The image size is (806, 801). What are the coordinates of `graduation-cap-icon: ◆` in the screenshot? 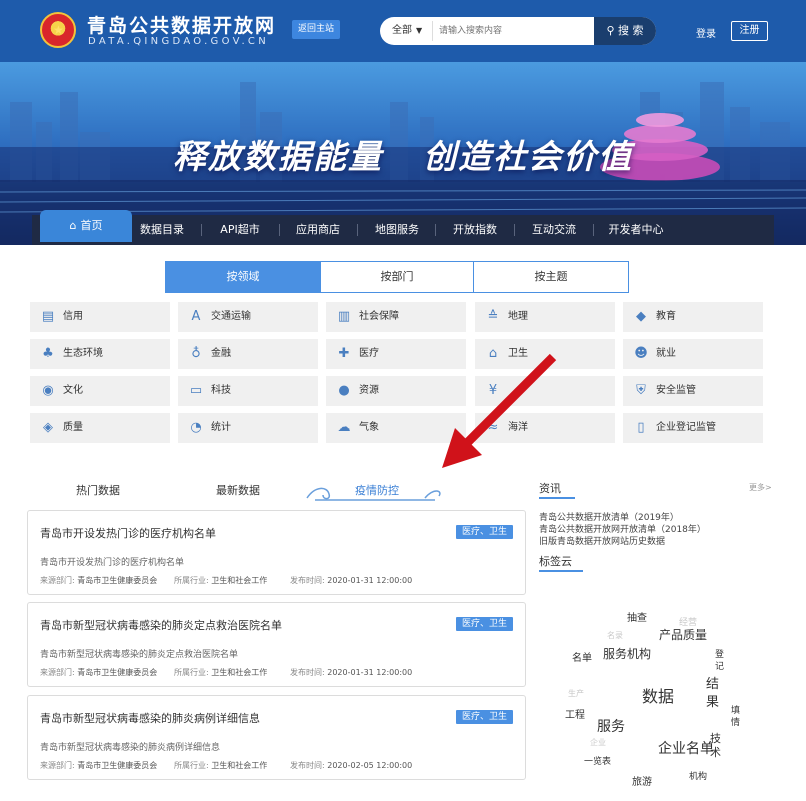 It's located at (641, 316).